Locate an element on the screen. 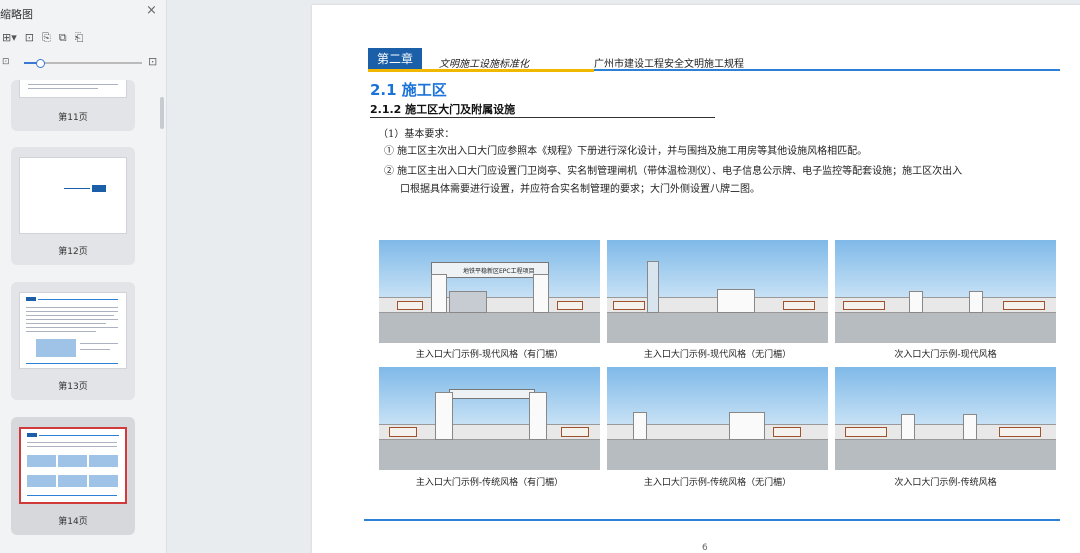 The height and width of the screenshot is (553, 1080). header-rule-yellow is located at coordinates (481, 70).